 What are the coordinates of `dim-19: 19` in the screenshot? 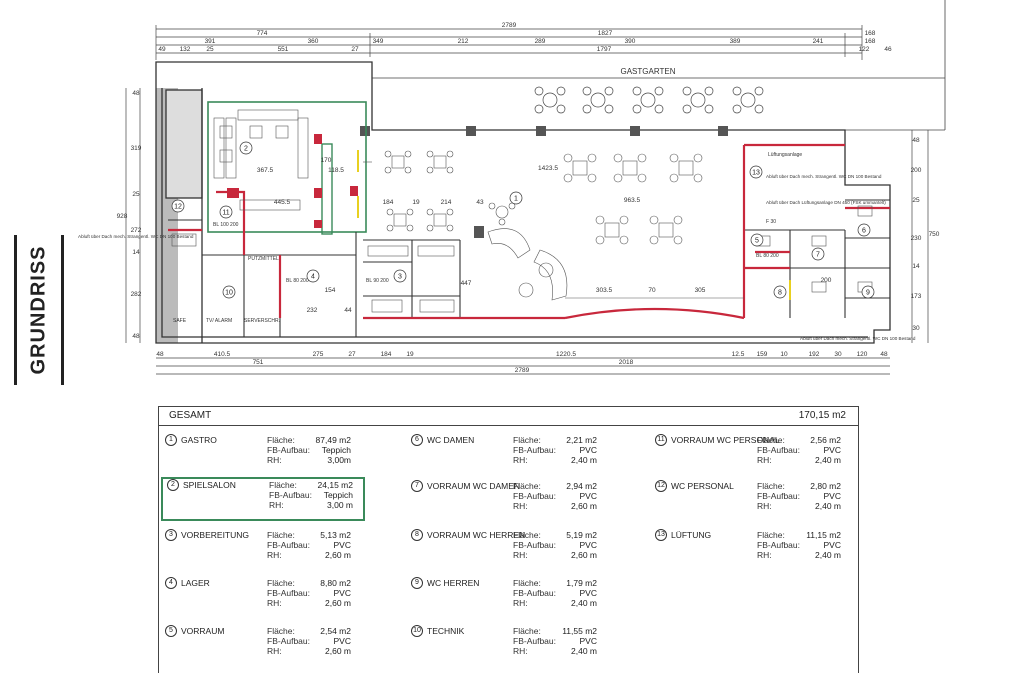 It's located at (416, 202).